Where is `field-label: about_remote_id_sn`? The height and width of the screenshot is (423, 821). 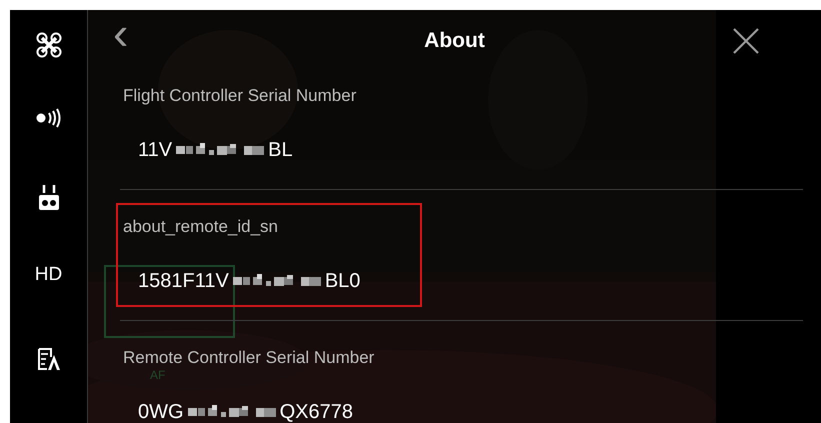
field-label: about_remote_id_sn is located at coordinates (200, 226).